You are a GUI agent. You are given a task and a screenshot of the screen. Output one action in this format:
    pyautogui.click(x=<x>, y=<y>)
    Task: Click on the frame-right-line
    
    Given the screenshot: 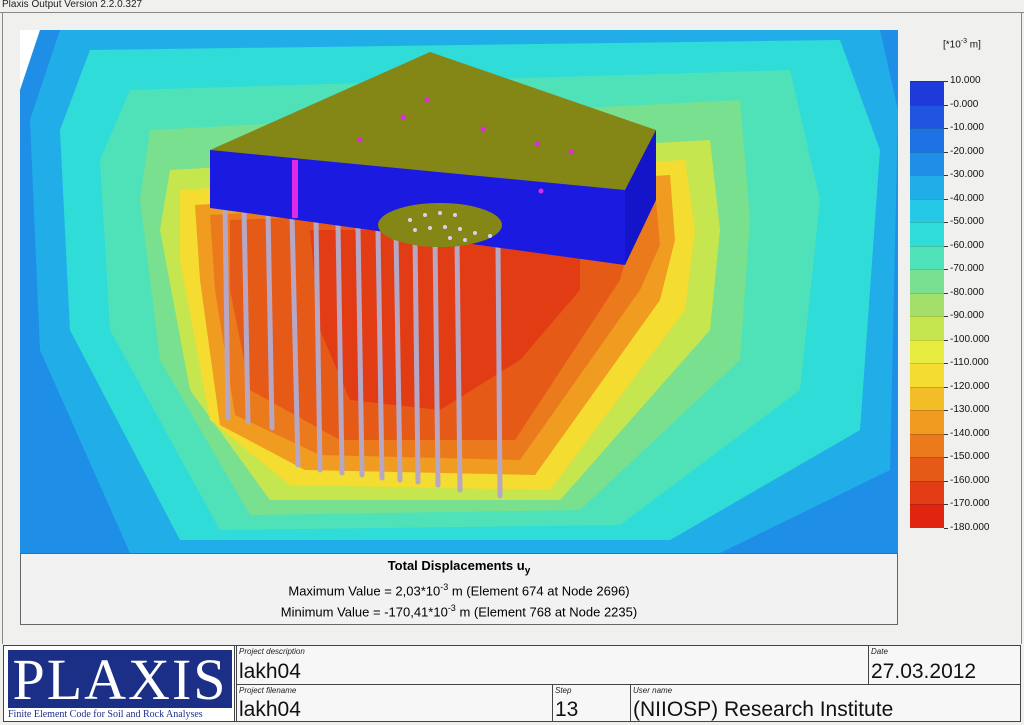 What is the action you would take?
    pyautogui.click(x=1021, y=328)
    